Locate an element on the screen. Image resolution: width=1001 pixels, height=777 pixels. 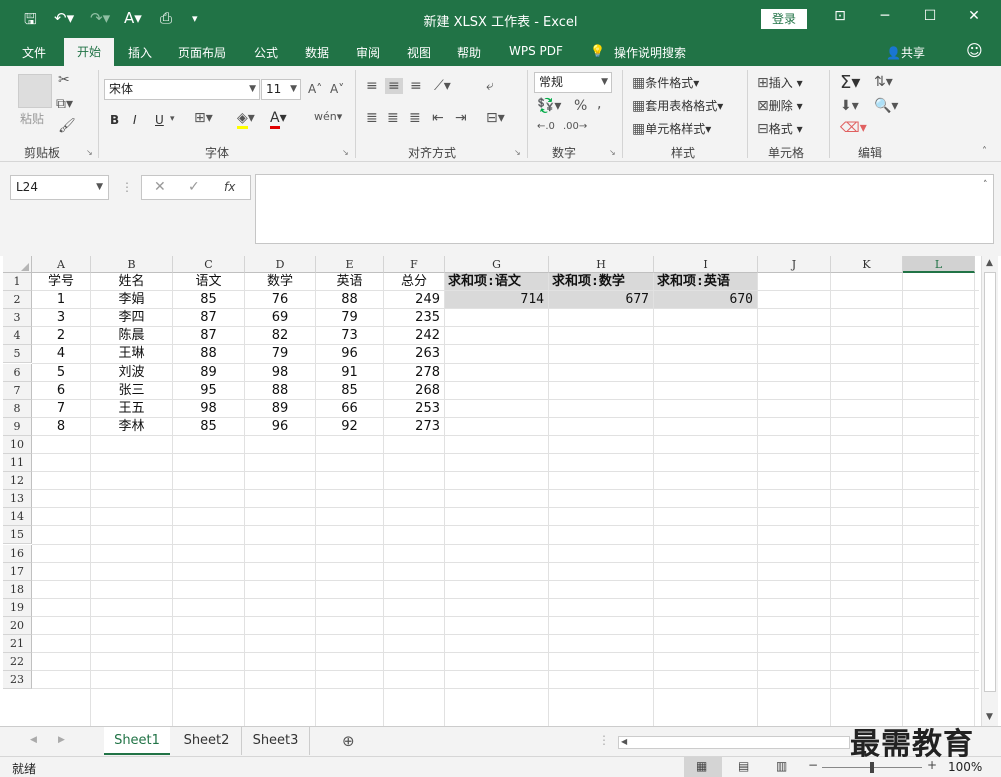
row-header-18: 18 is located at coordinates (17, 589).